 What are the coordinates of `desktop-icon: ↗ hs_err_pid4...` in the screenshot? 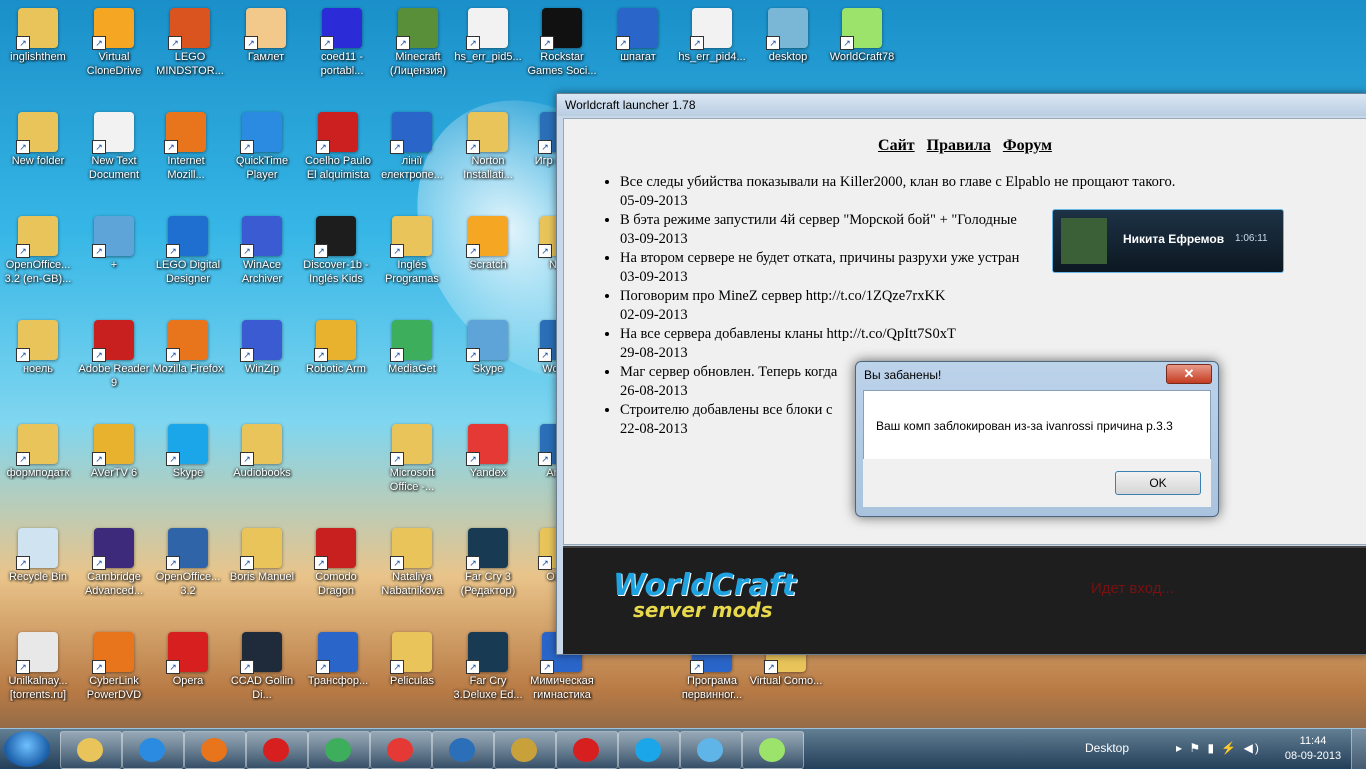 It's located at (712, 54).